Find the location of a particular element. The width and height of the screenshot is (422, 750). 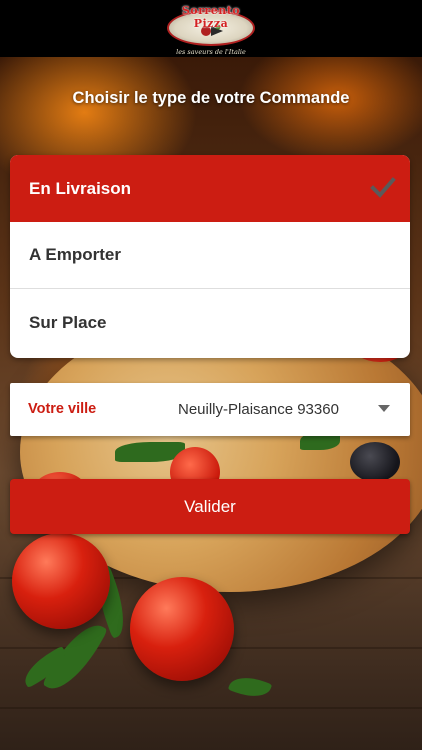

checkmark-icon is located at coordinates (383, 187).